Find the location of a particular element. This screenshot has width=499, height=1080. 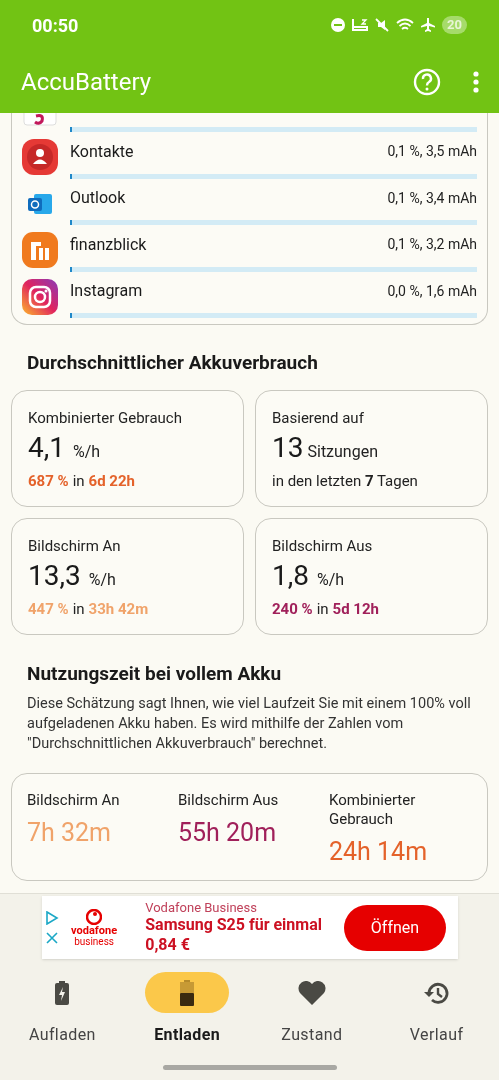

app-usage: 0,1 %, 3,4 mAh is located at coordinates (432, 198).